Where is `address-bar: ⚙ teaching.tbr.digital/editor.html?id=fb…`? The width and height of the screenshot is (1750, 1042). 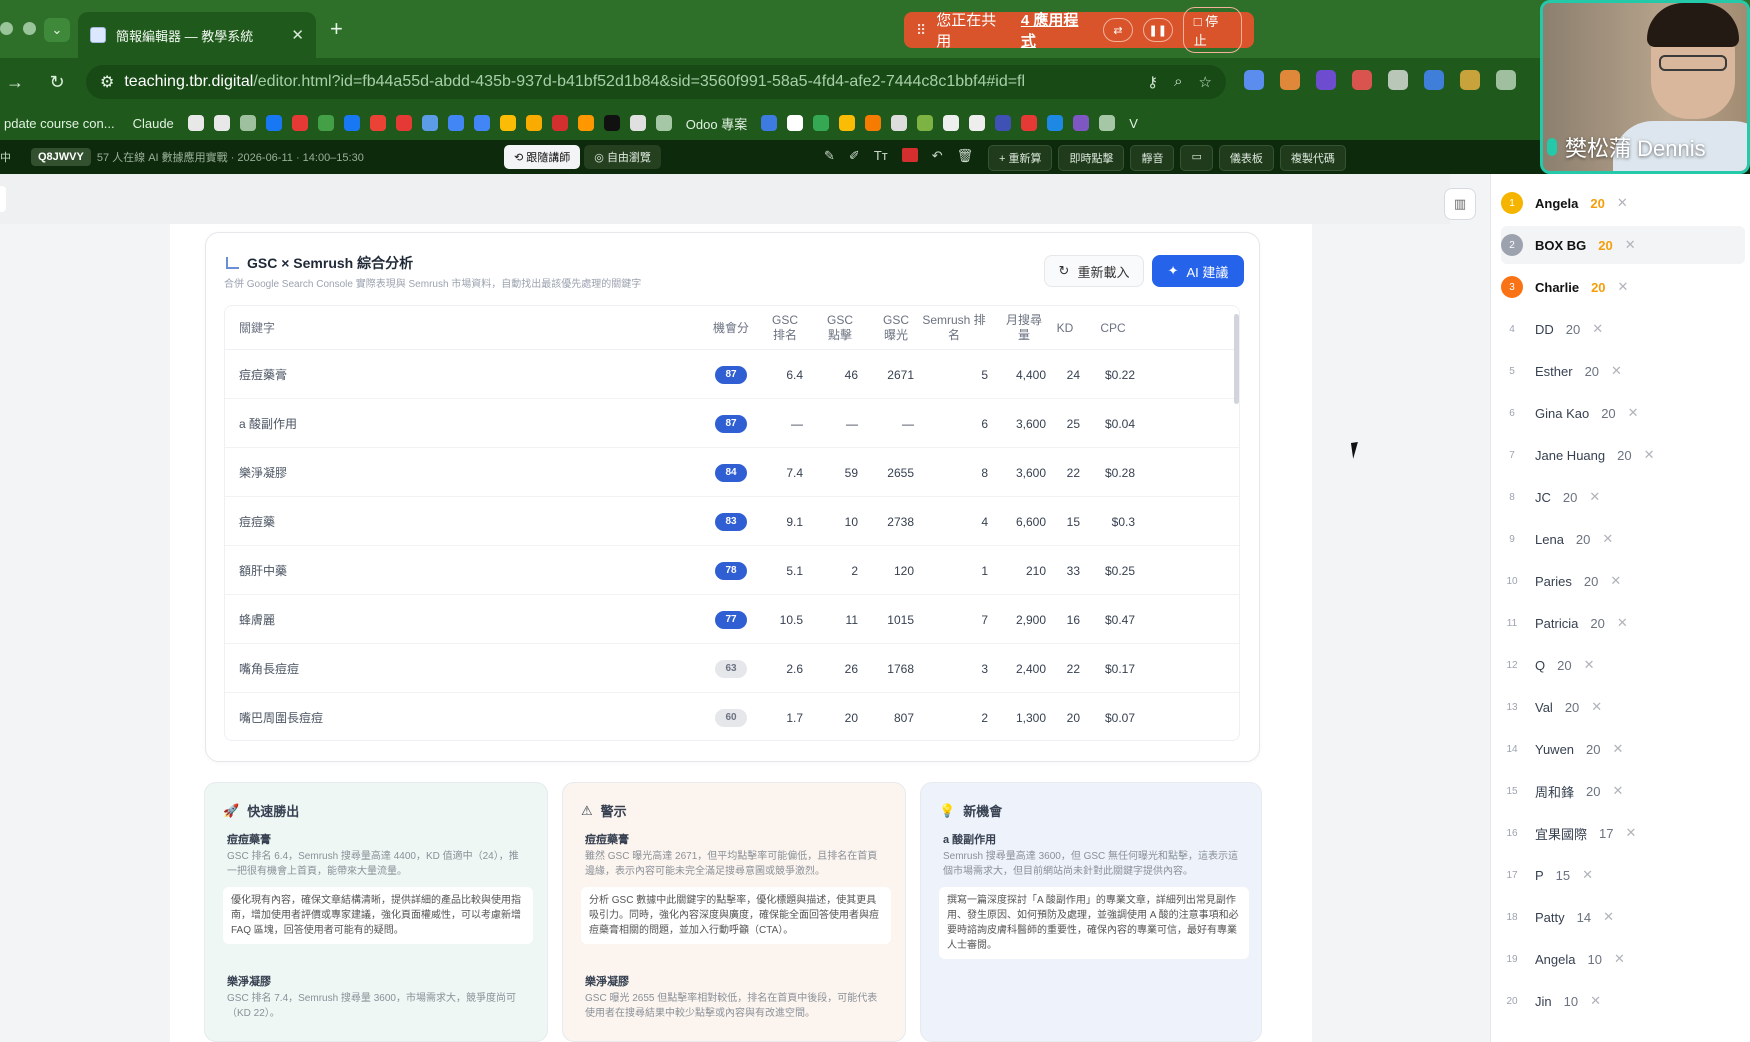
address-bar: ⚙ teaching.tbr.digital/editor.html?id=fb… is located at coordinates (656, 82).